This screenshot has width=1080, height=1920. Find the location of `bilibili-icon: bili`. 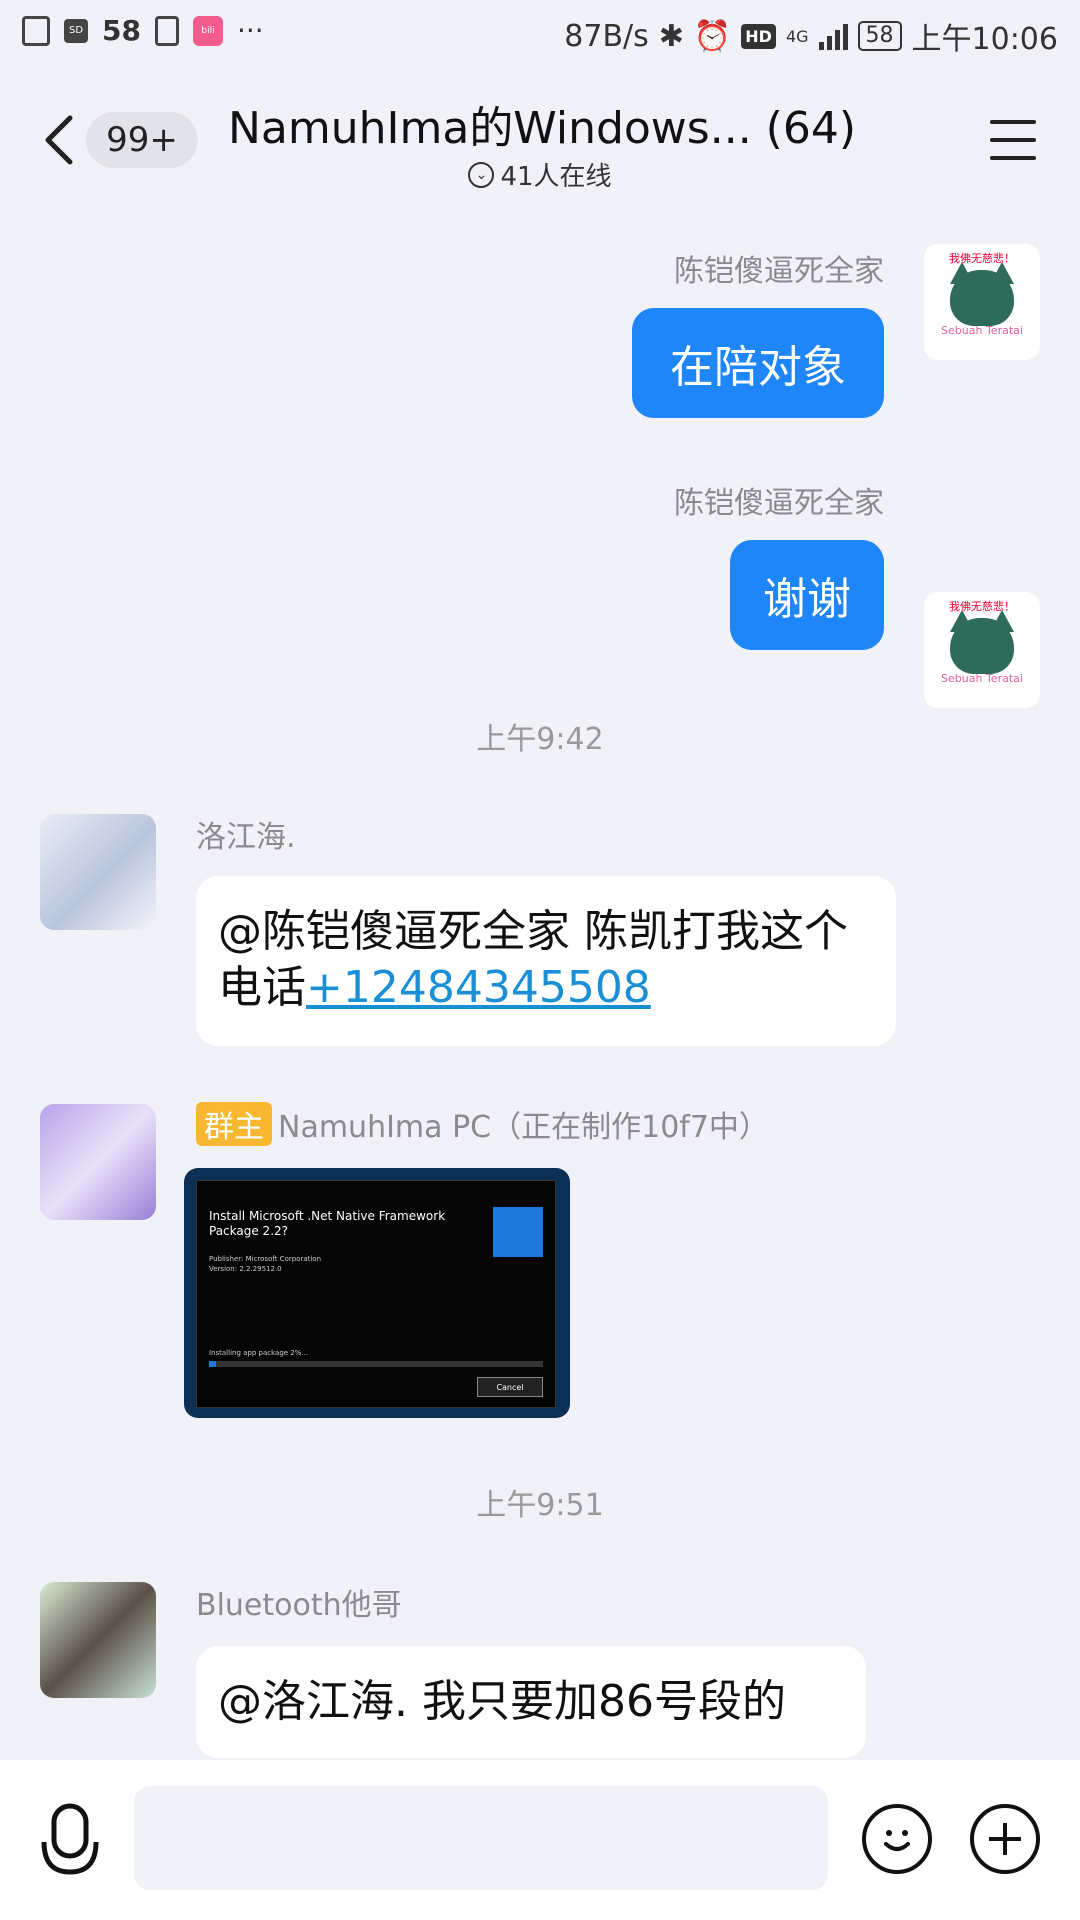

bilibili-icon: bili is located at coordinates (207, 30).